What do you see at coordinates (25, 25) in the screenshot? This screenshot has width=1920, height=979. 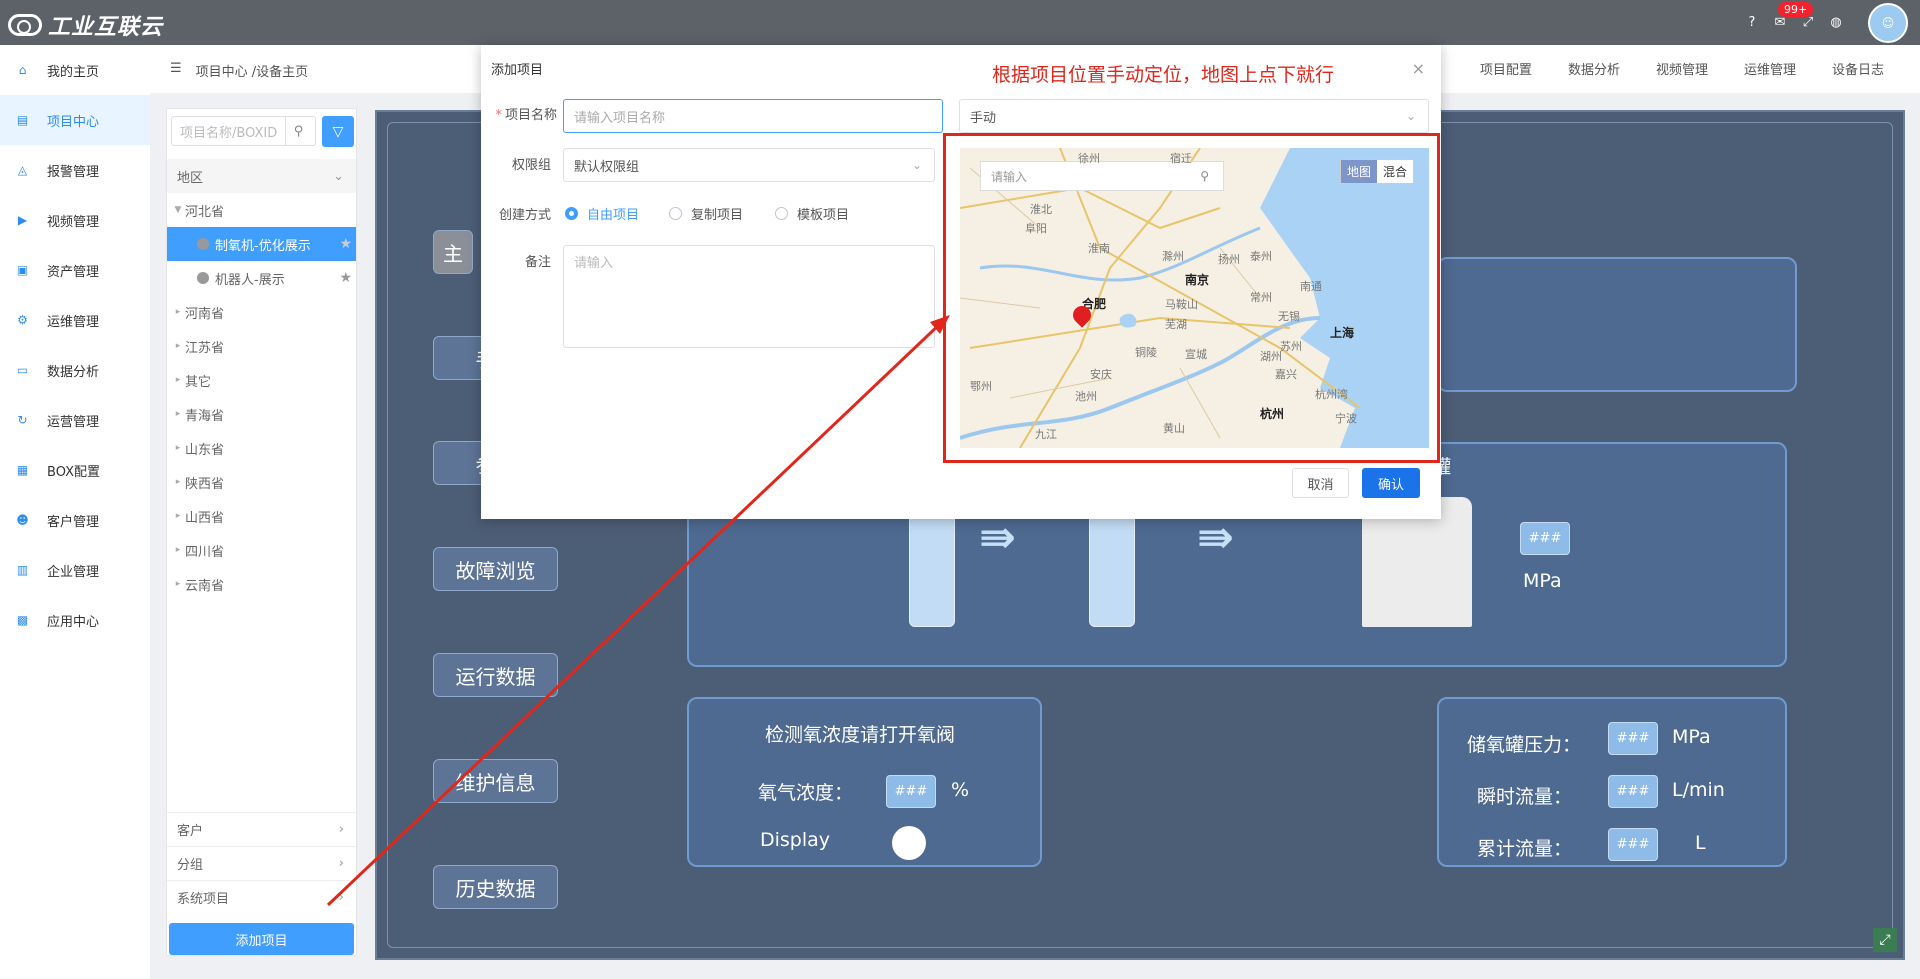 I see `cloud-logo-icon` at bounding box center [25, 25].